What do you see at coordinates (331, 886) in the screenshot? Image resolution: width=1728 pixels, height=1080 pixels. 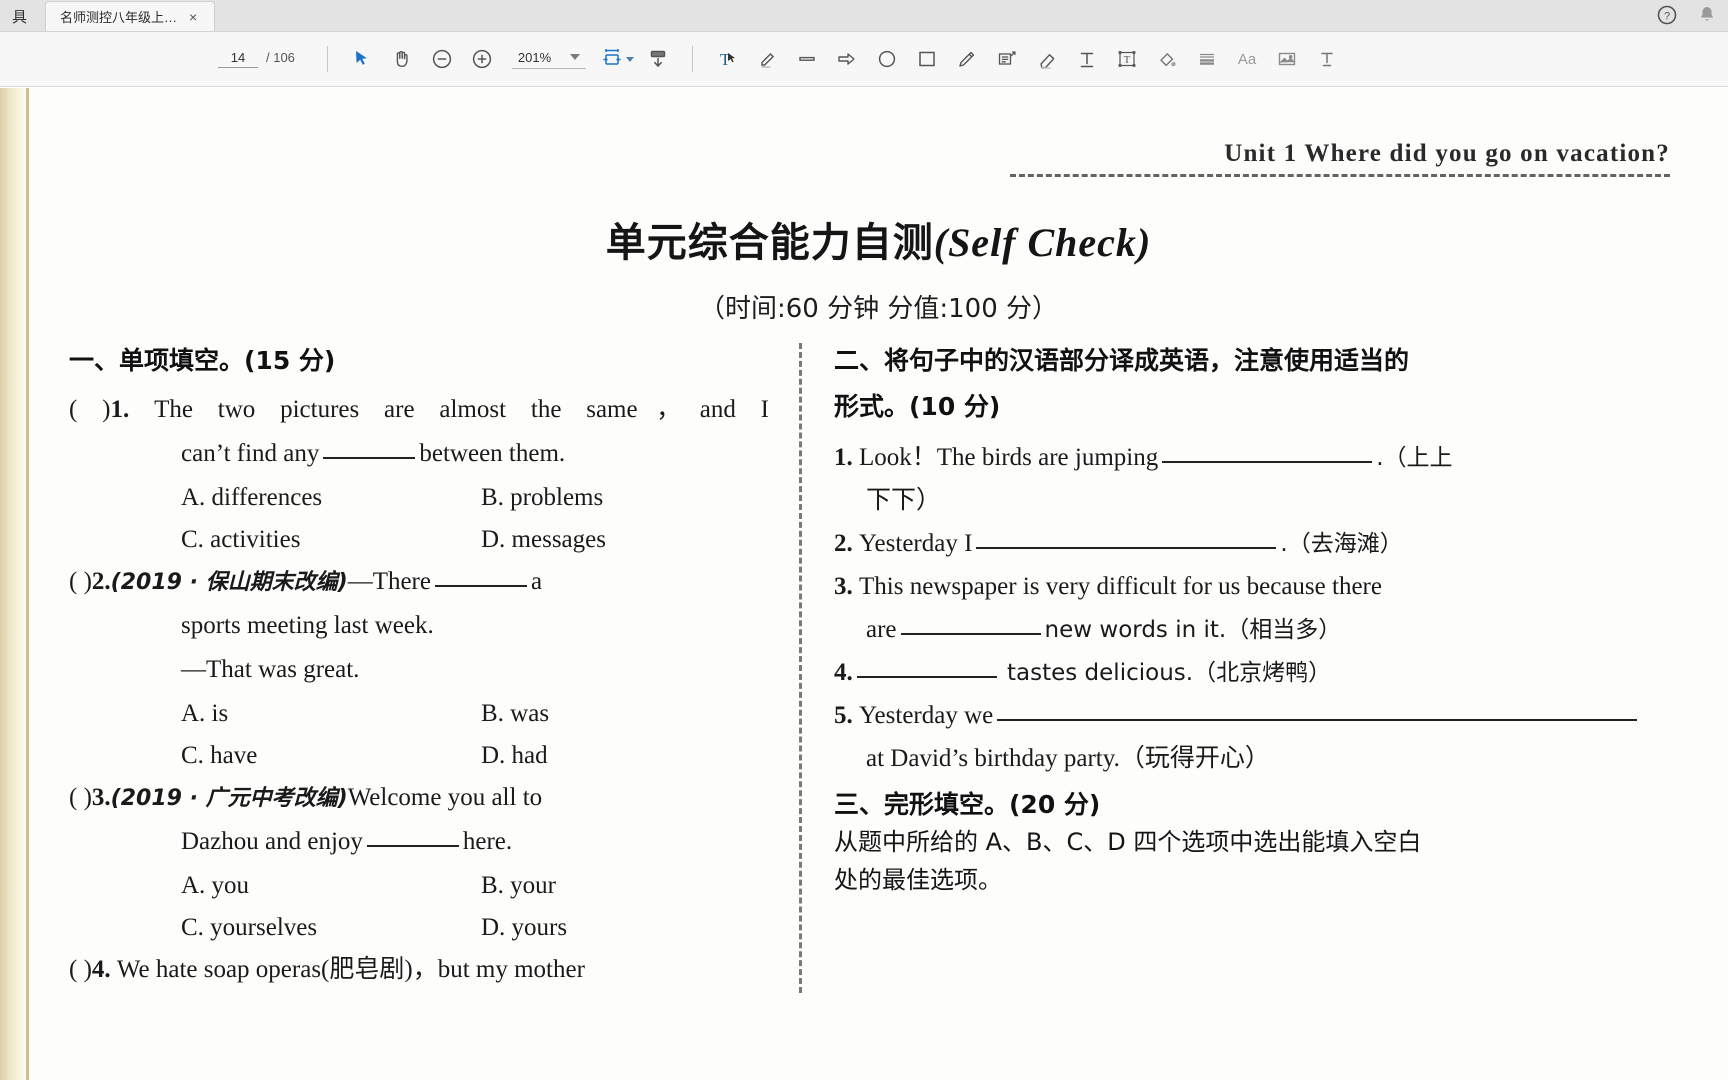 I see `option-a: A. you` at bounding box center [331, 886].